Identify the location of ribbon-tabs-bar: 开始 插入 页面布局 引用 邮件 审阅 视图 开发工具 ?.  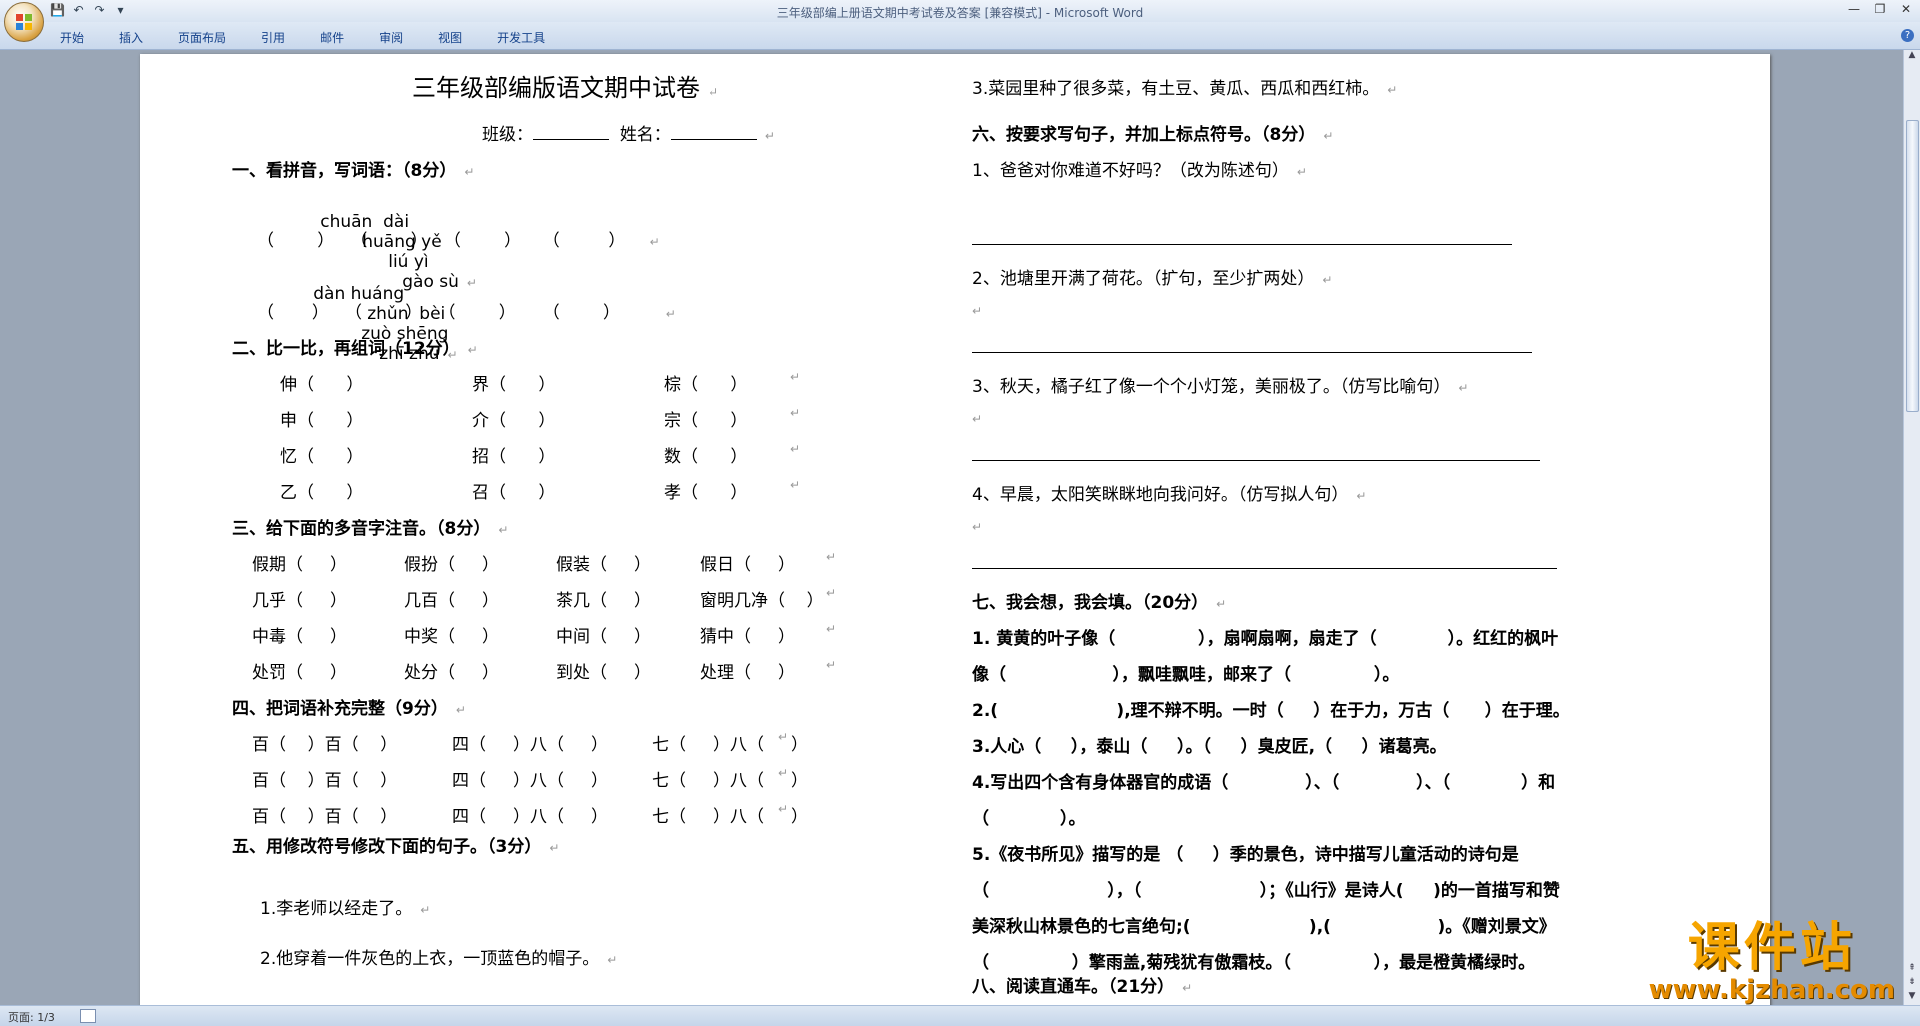
(960, 36).